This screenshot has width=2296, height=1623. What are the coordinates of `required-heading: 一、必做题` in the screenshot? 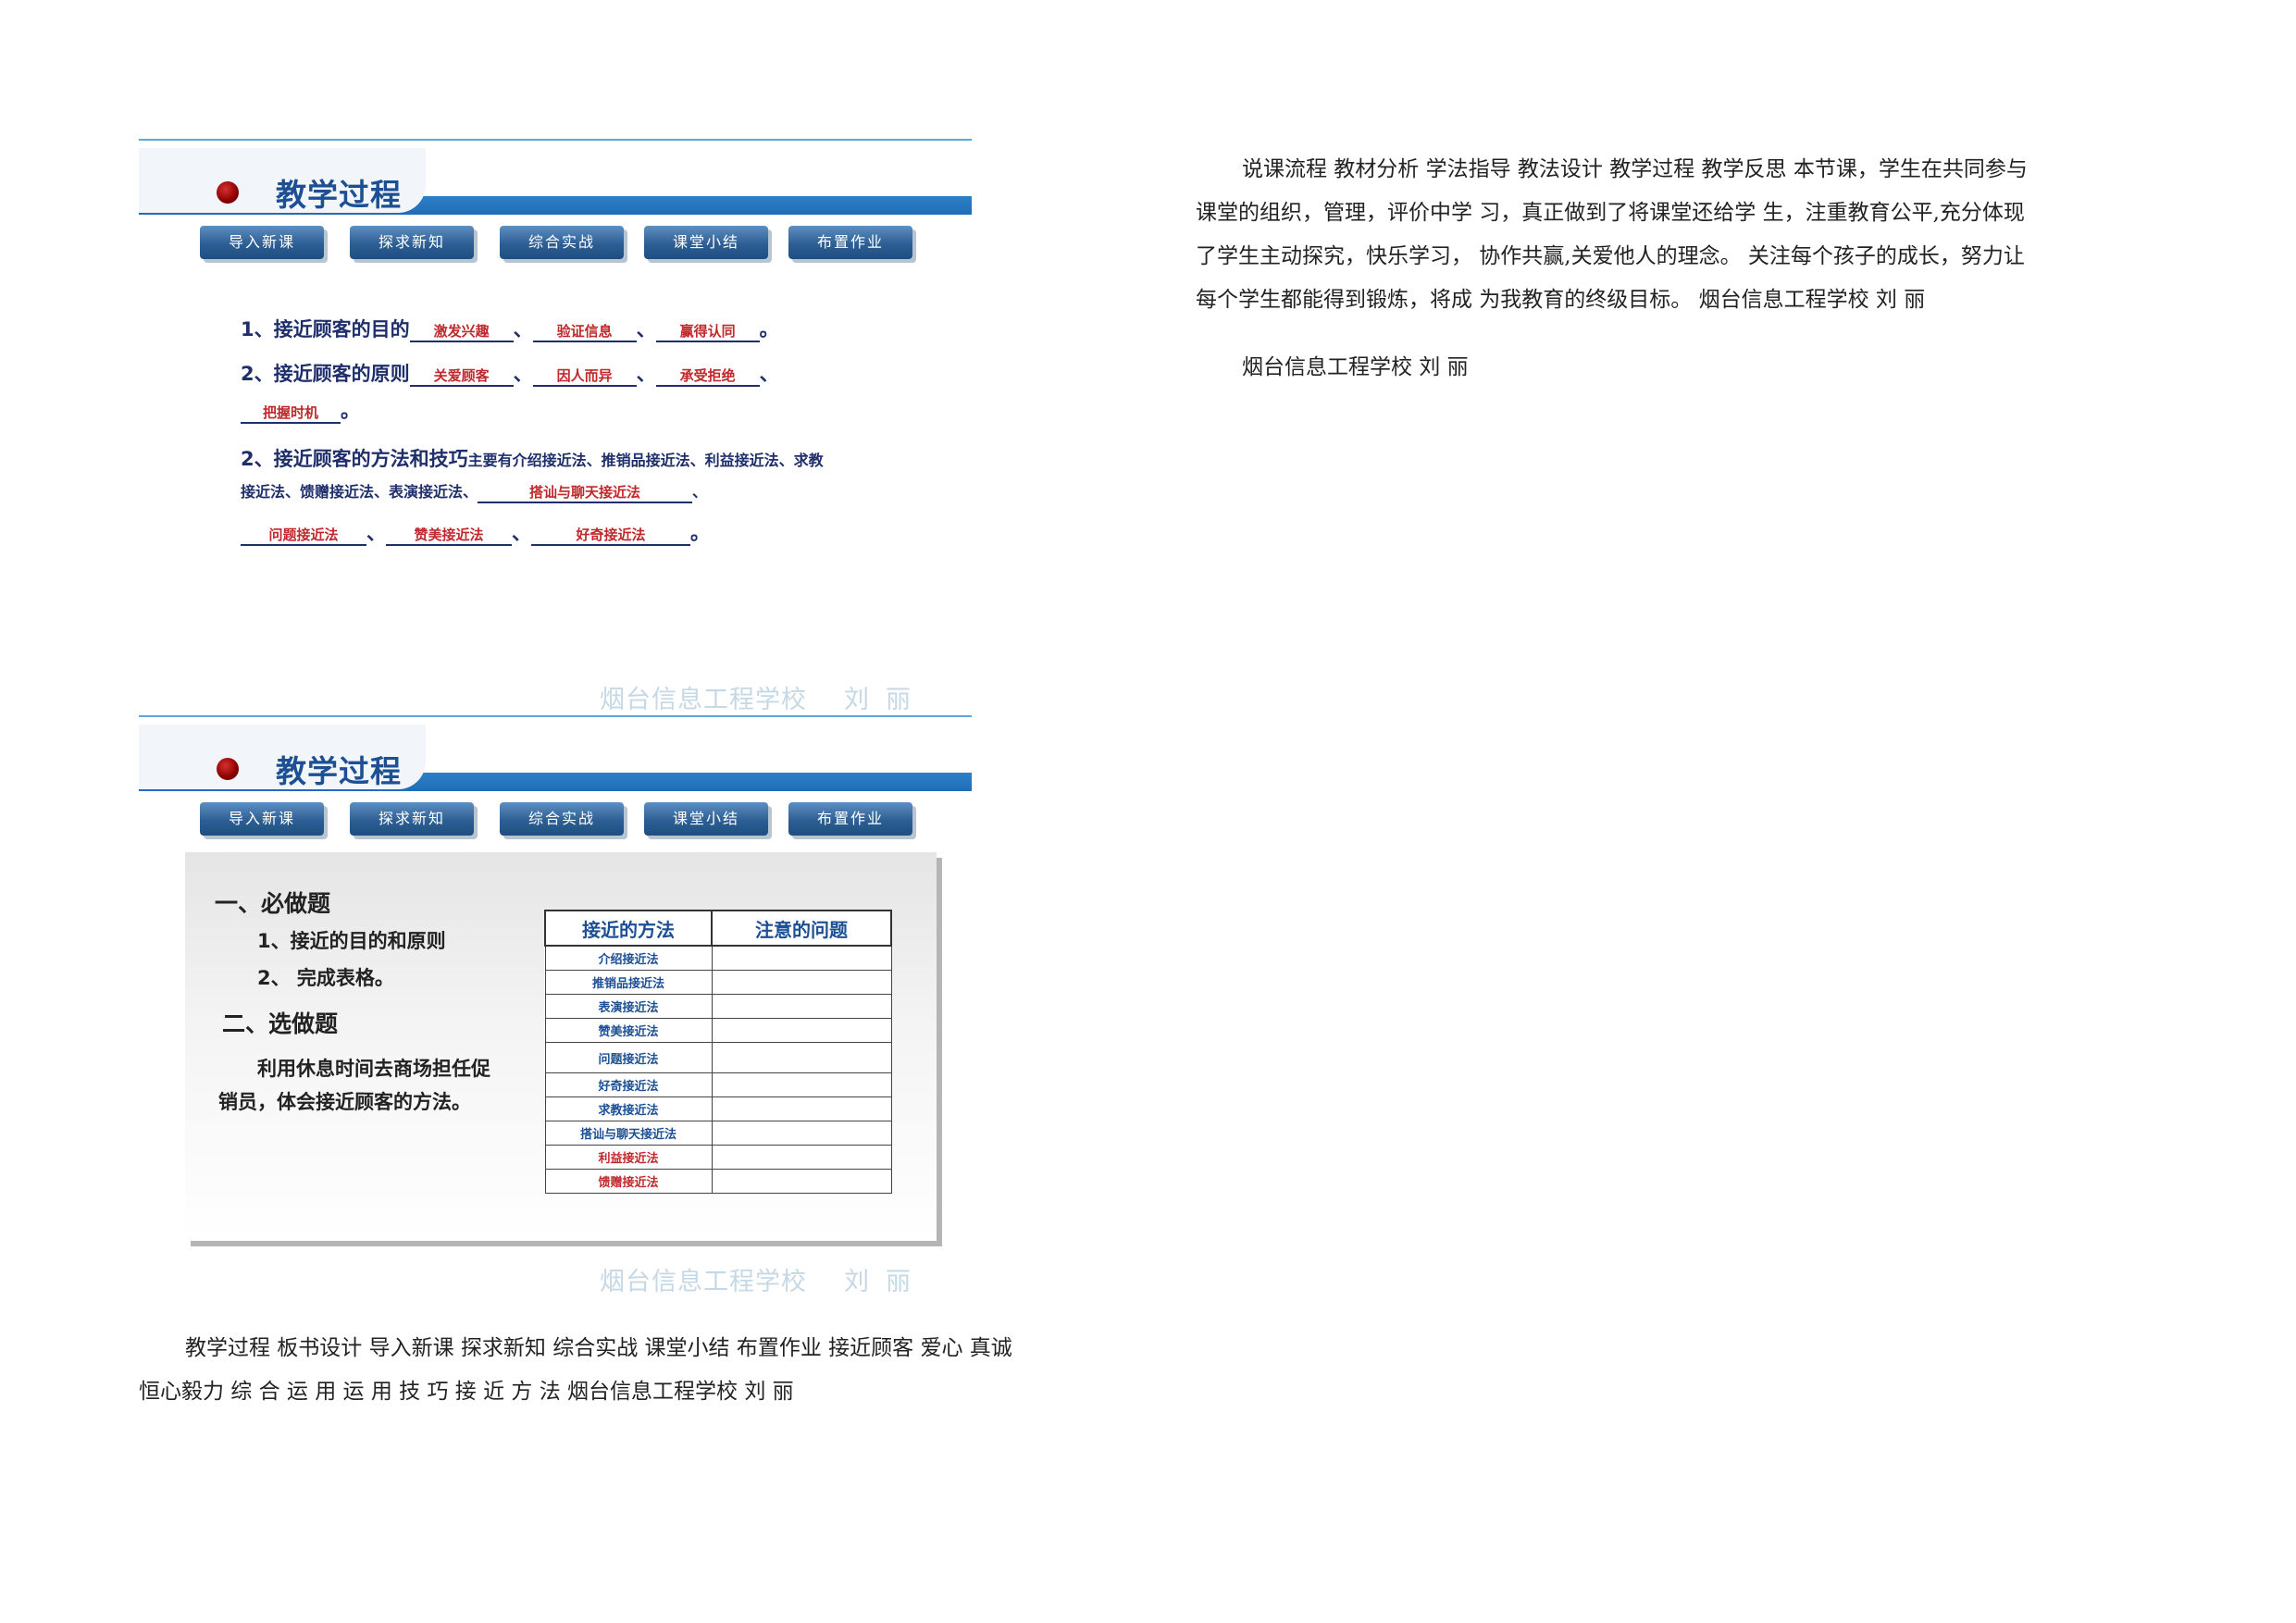 It's located at (273, 903).